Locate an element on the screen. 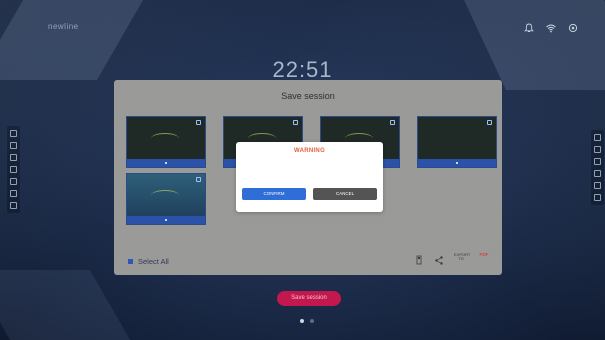  save-session-button: Save session is located at coordinates (309, 298).